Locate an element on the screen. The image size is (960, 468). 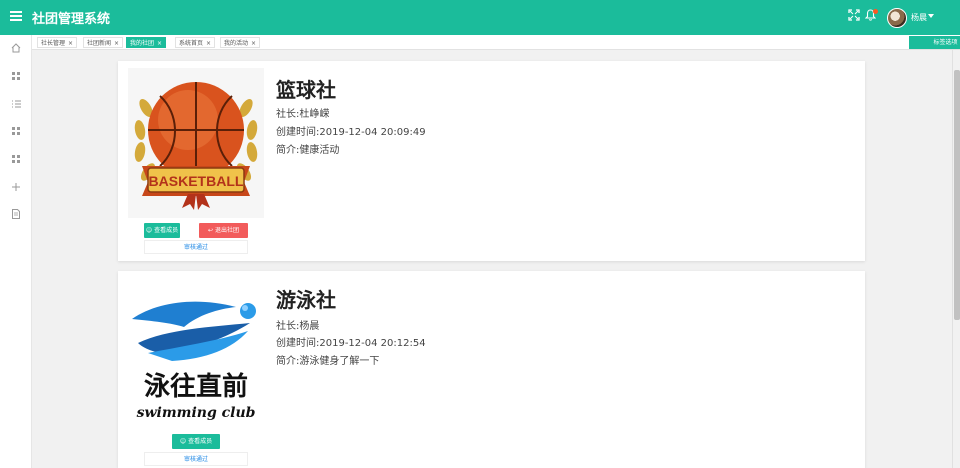
swimming-logo-en-text: swimming club is located at coordinates (196, 413).